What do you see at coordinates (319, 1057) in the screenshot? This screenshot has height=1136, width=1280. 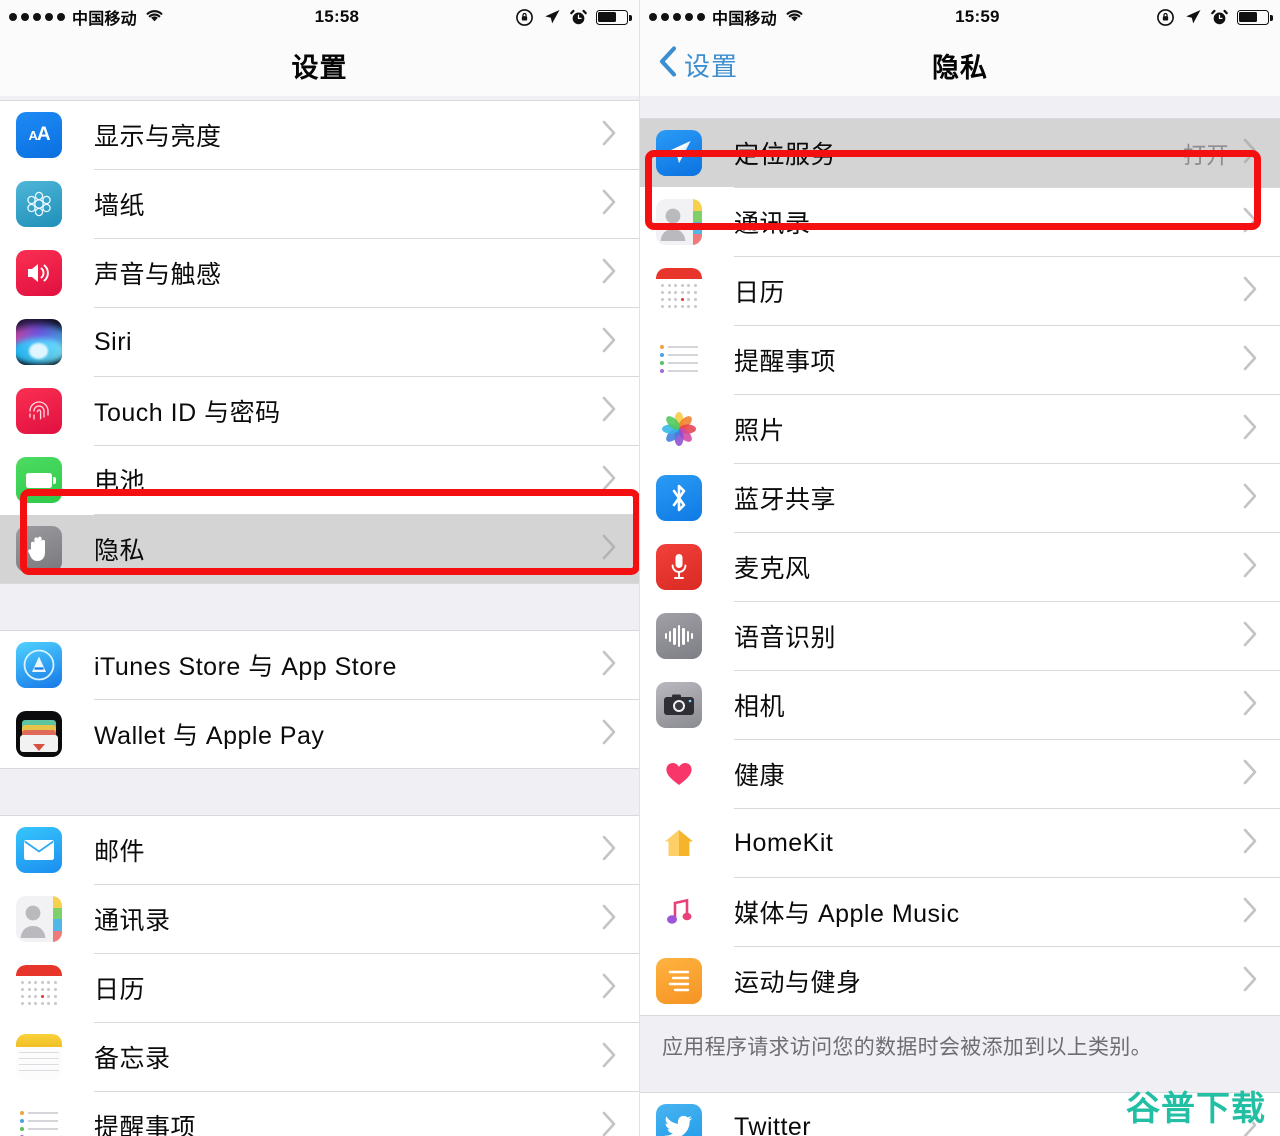 I see `list-item: 备忘录` at bounding box center [319, 1057].